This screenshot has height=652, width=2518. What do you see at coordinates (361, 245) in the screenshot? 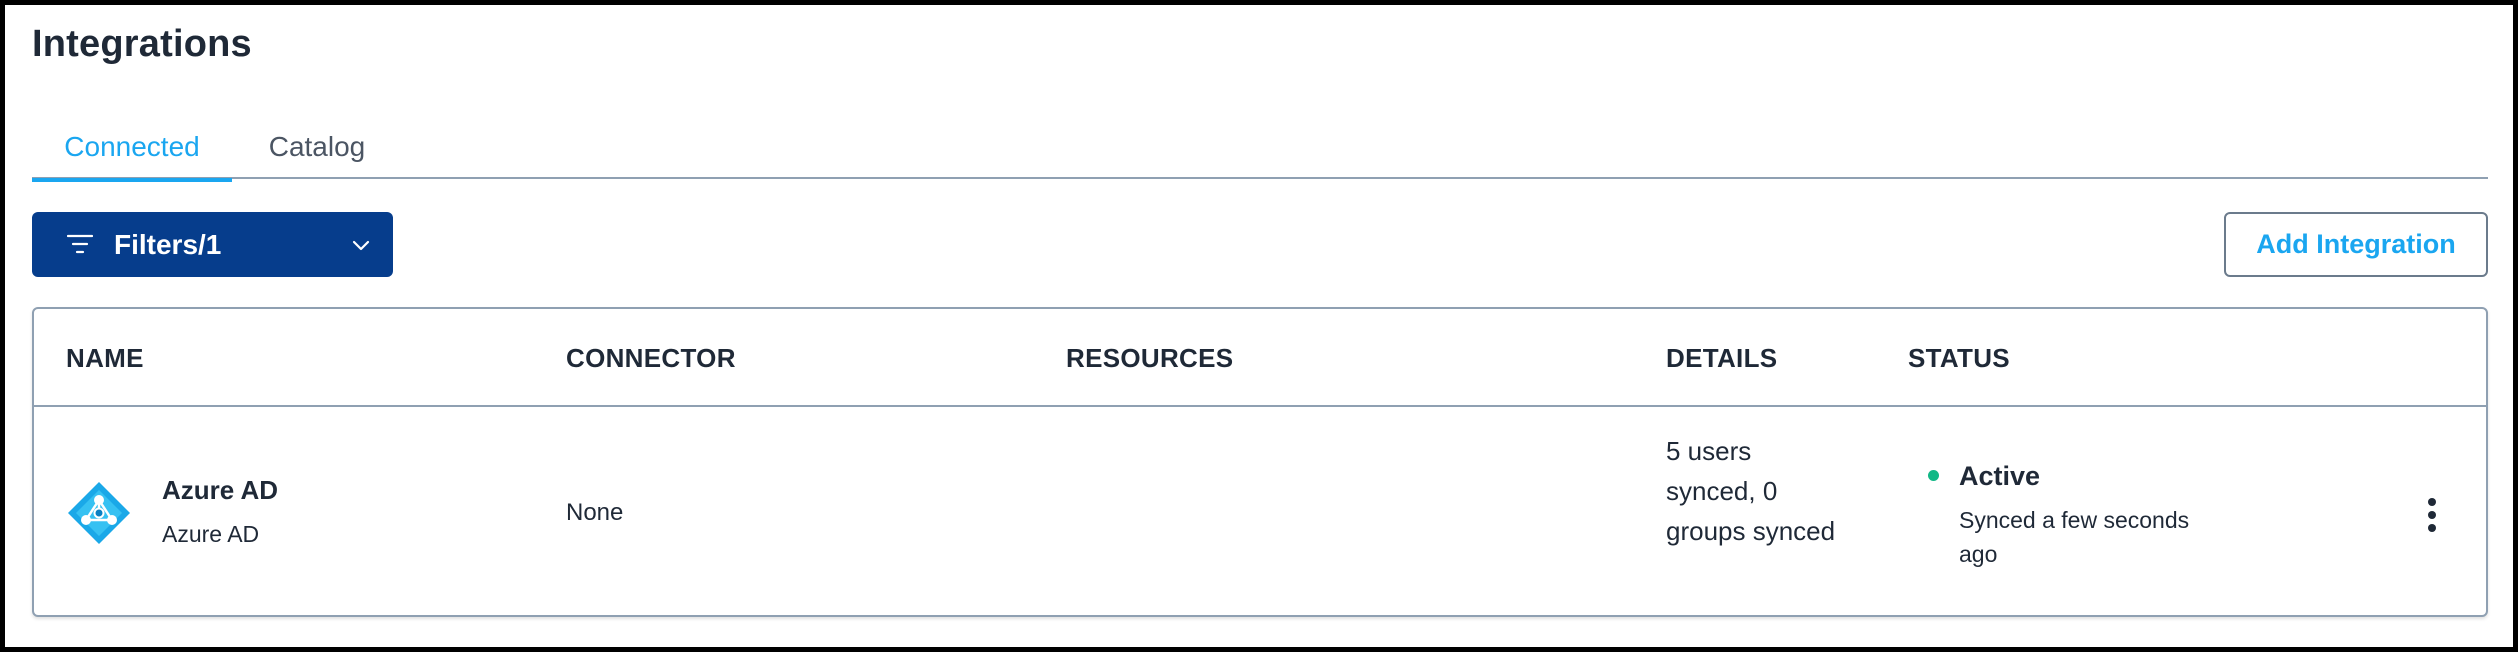
I see `chevron-down-icon` at bounding box center [361, 245].